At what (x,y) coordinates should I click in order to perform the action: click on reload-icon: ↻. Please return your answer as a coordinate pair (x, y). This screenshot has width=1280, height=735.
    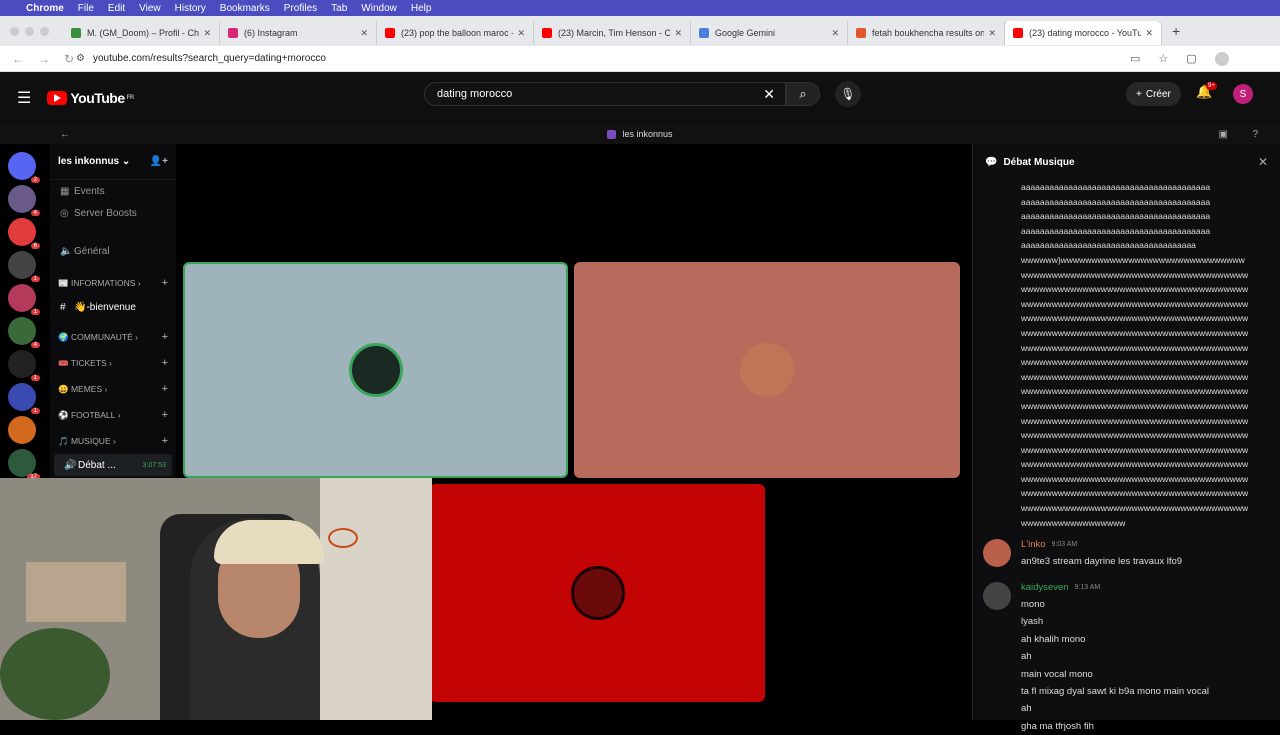
    Looking at the image, I should click on (69, 59).